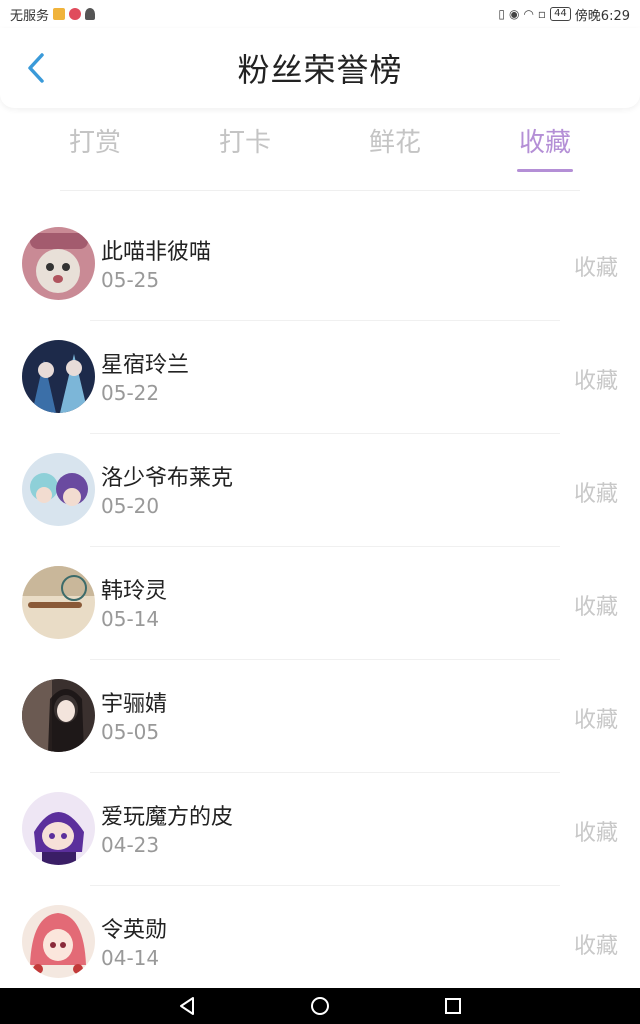 This screenshot has width=640, height=1024. What do you see at coordinates (320, 829) in the screenshot?
I see `list-item: 爱玩魔方的皮 04-23 收藏` at bounding box center [320, 829].